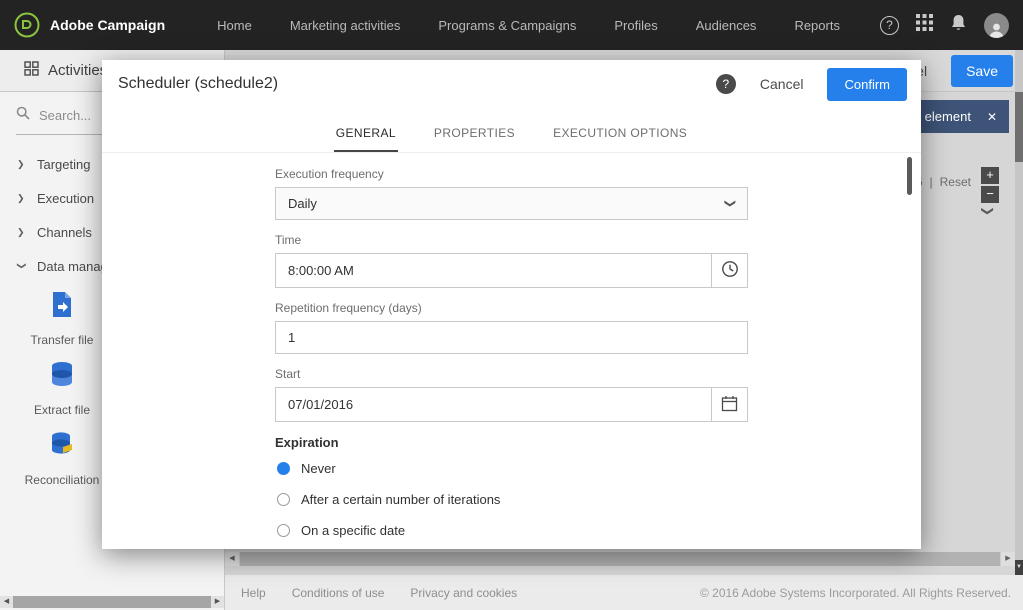 Image resolution: width=1023 pixels, height=610 pixels. I want to click on time-picker-button, so click(729, 270).